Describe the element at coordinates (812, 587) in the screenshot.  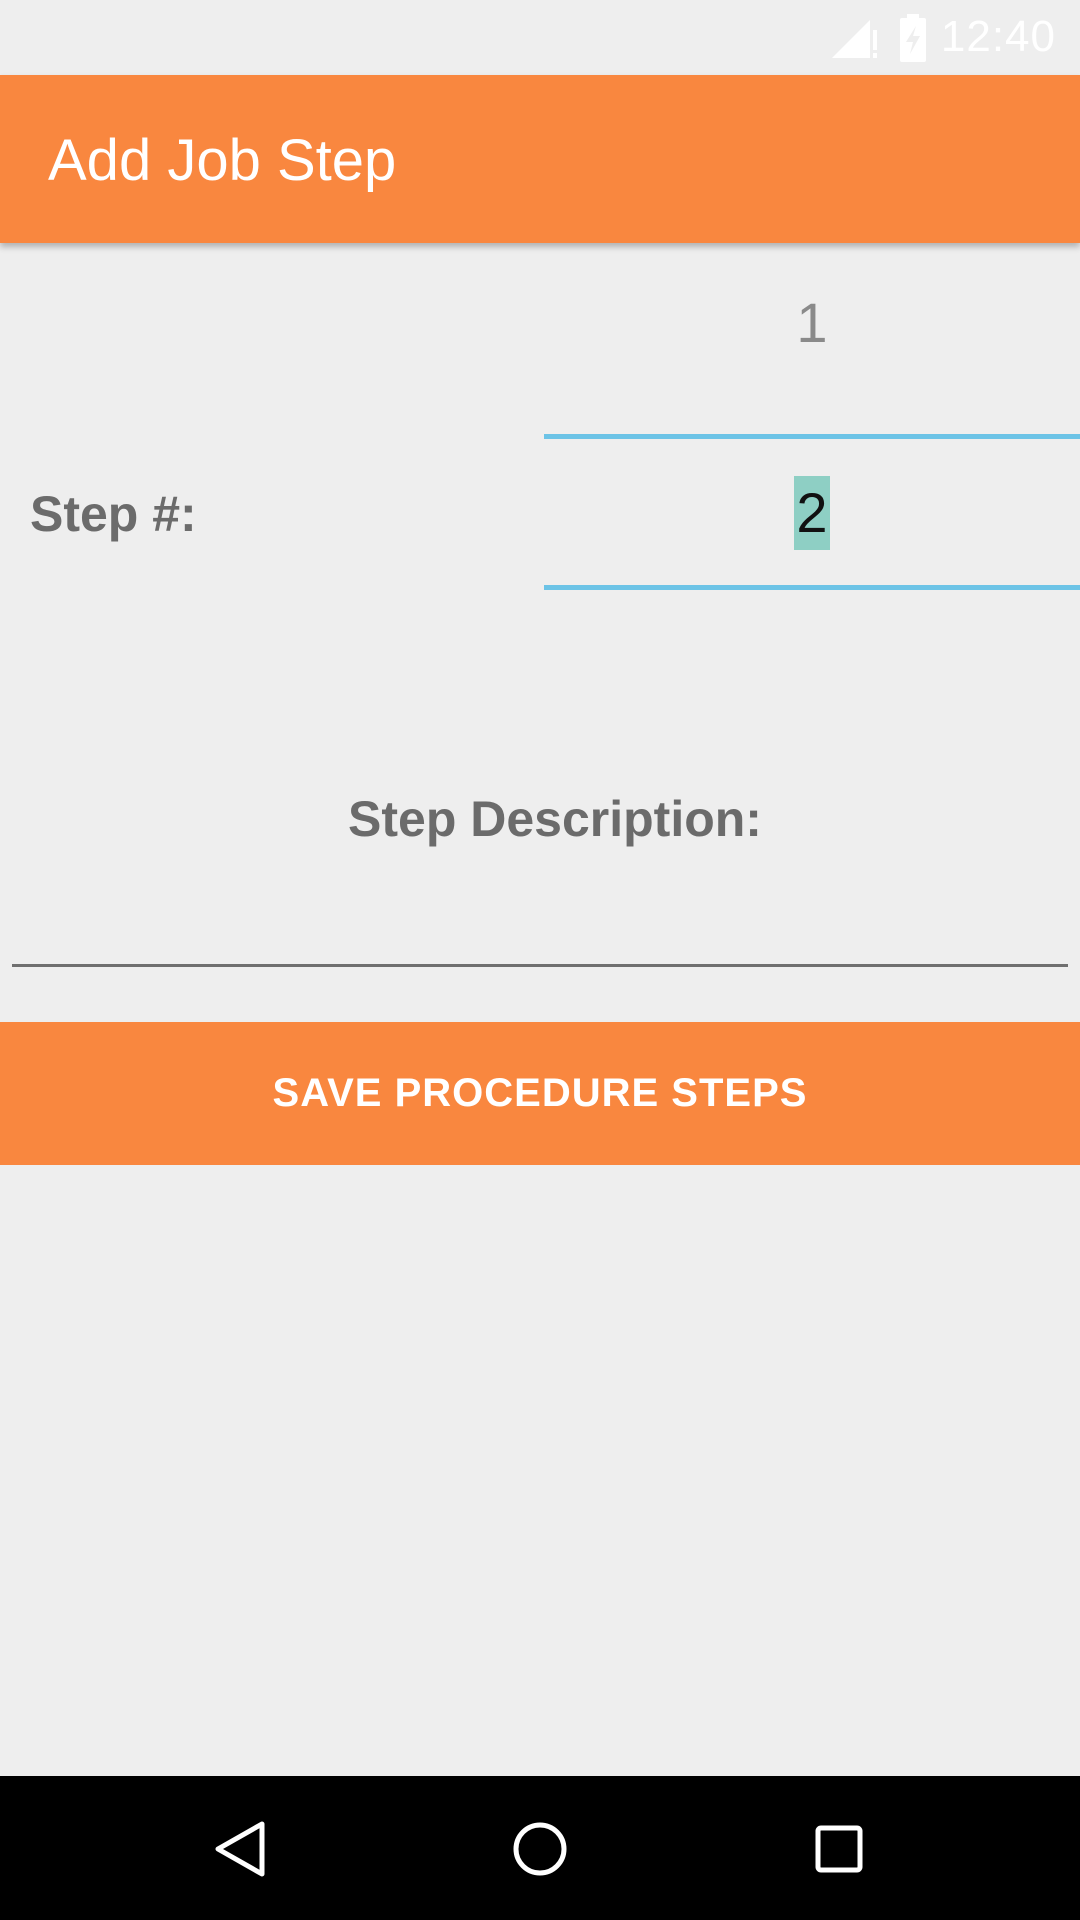
I see `picker-divider-bottom` at that location.